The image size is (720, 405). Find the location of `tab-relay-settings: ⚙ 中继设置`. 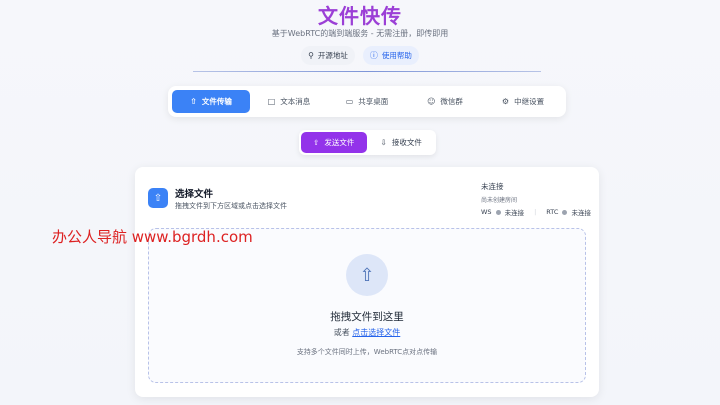

tab-relay-settings: ⚙ 中继设置 is located at coordinates (523, 101).